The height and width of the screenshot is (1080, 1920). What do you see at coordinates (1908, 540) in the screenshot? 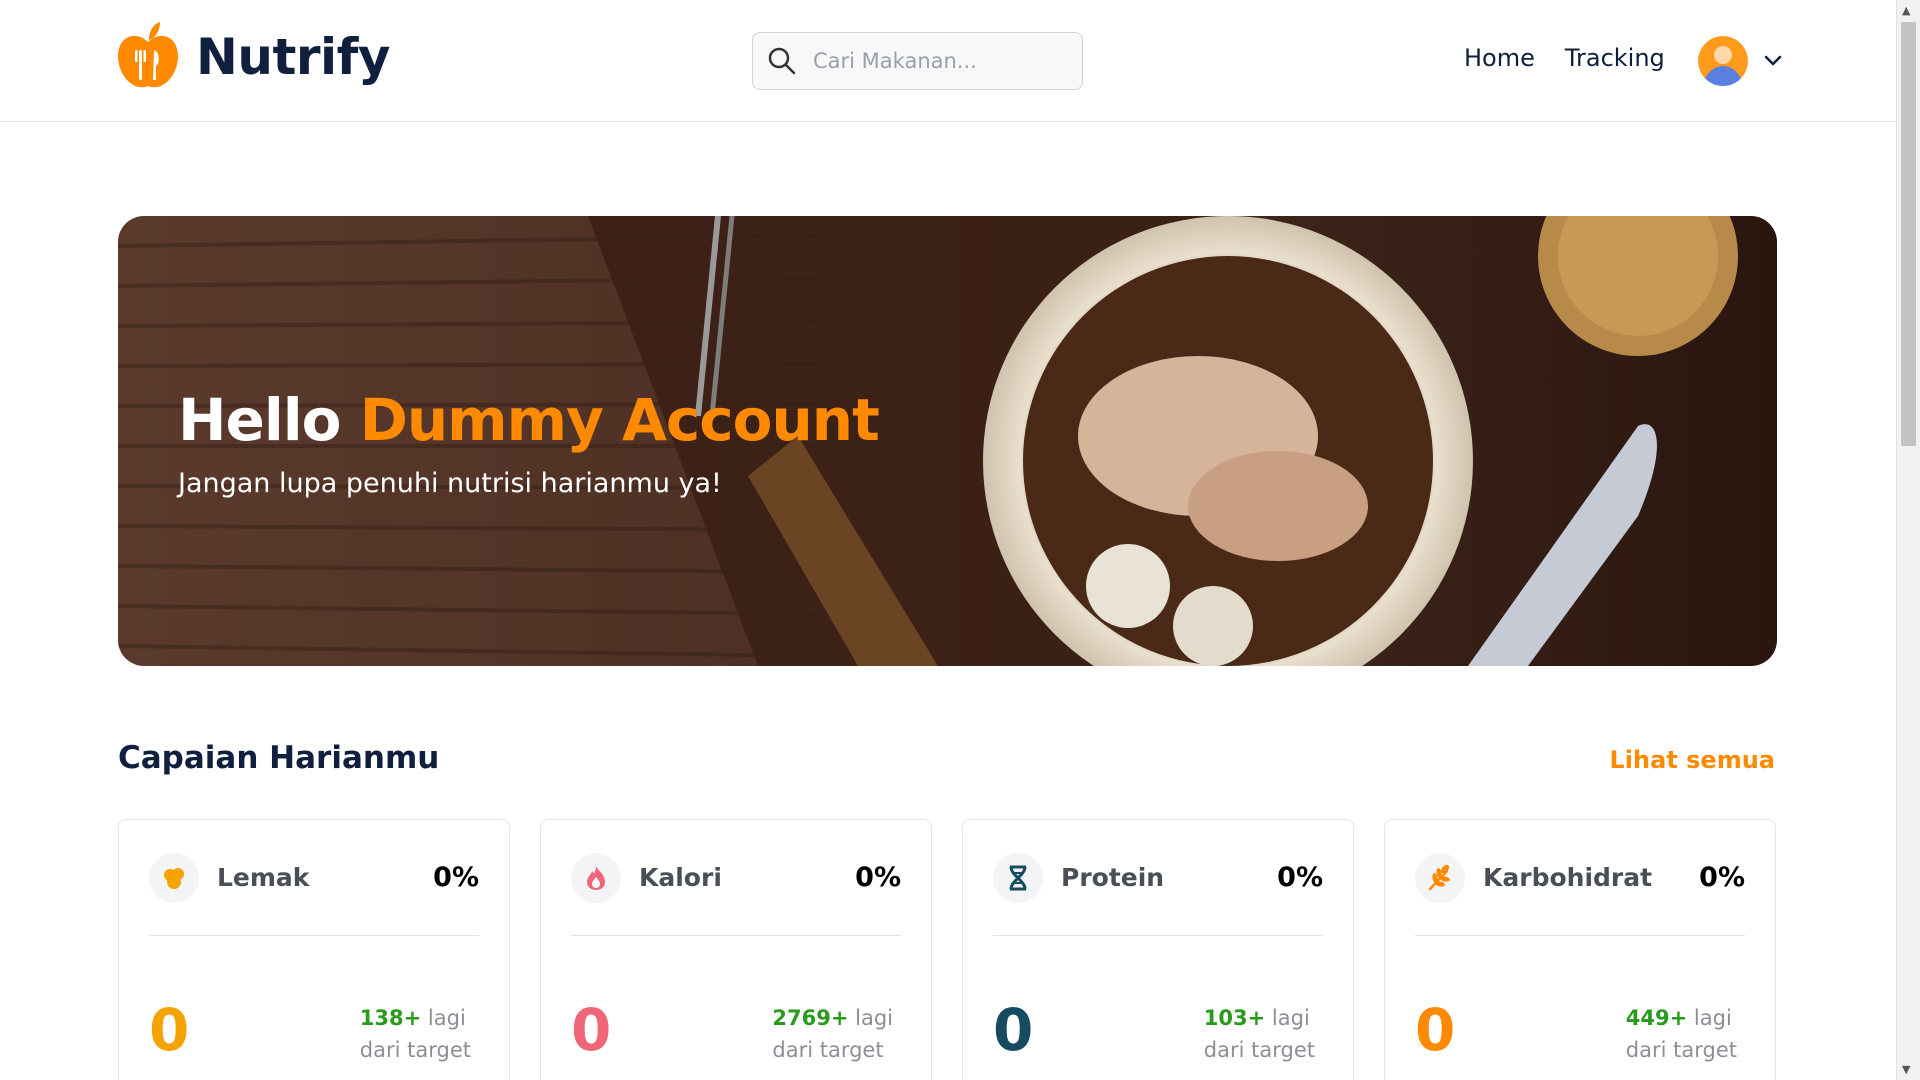
I see `page-scrollbar: ▲ ▼` at bounding box center [1908, 540].